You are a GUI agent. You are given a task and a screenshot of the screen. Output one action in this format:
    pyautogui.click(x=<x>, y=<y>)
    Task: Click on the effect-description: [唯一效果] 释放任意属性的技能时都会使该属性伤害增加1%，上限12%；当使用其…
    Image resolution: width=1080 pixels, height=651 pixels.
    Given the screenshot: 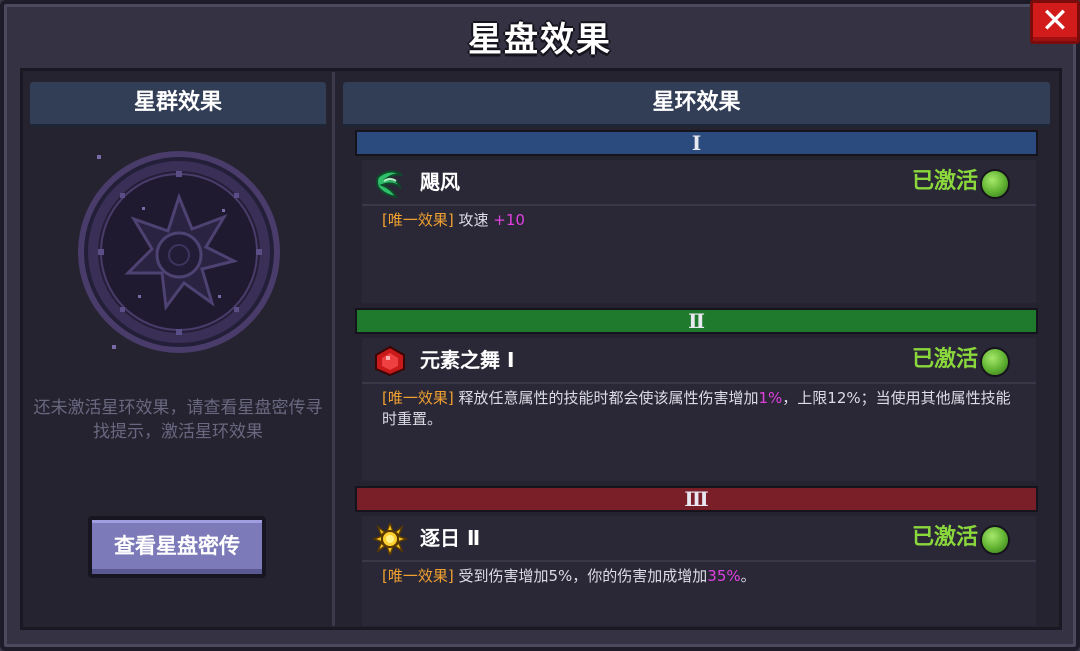 What is the action you would take?
    pyautogui.click(x=700, y=409)
    